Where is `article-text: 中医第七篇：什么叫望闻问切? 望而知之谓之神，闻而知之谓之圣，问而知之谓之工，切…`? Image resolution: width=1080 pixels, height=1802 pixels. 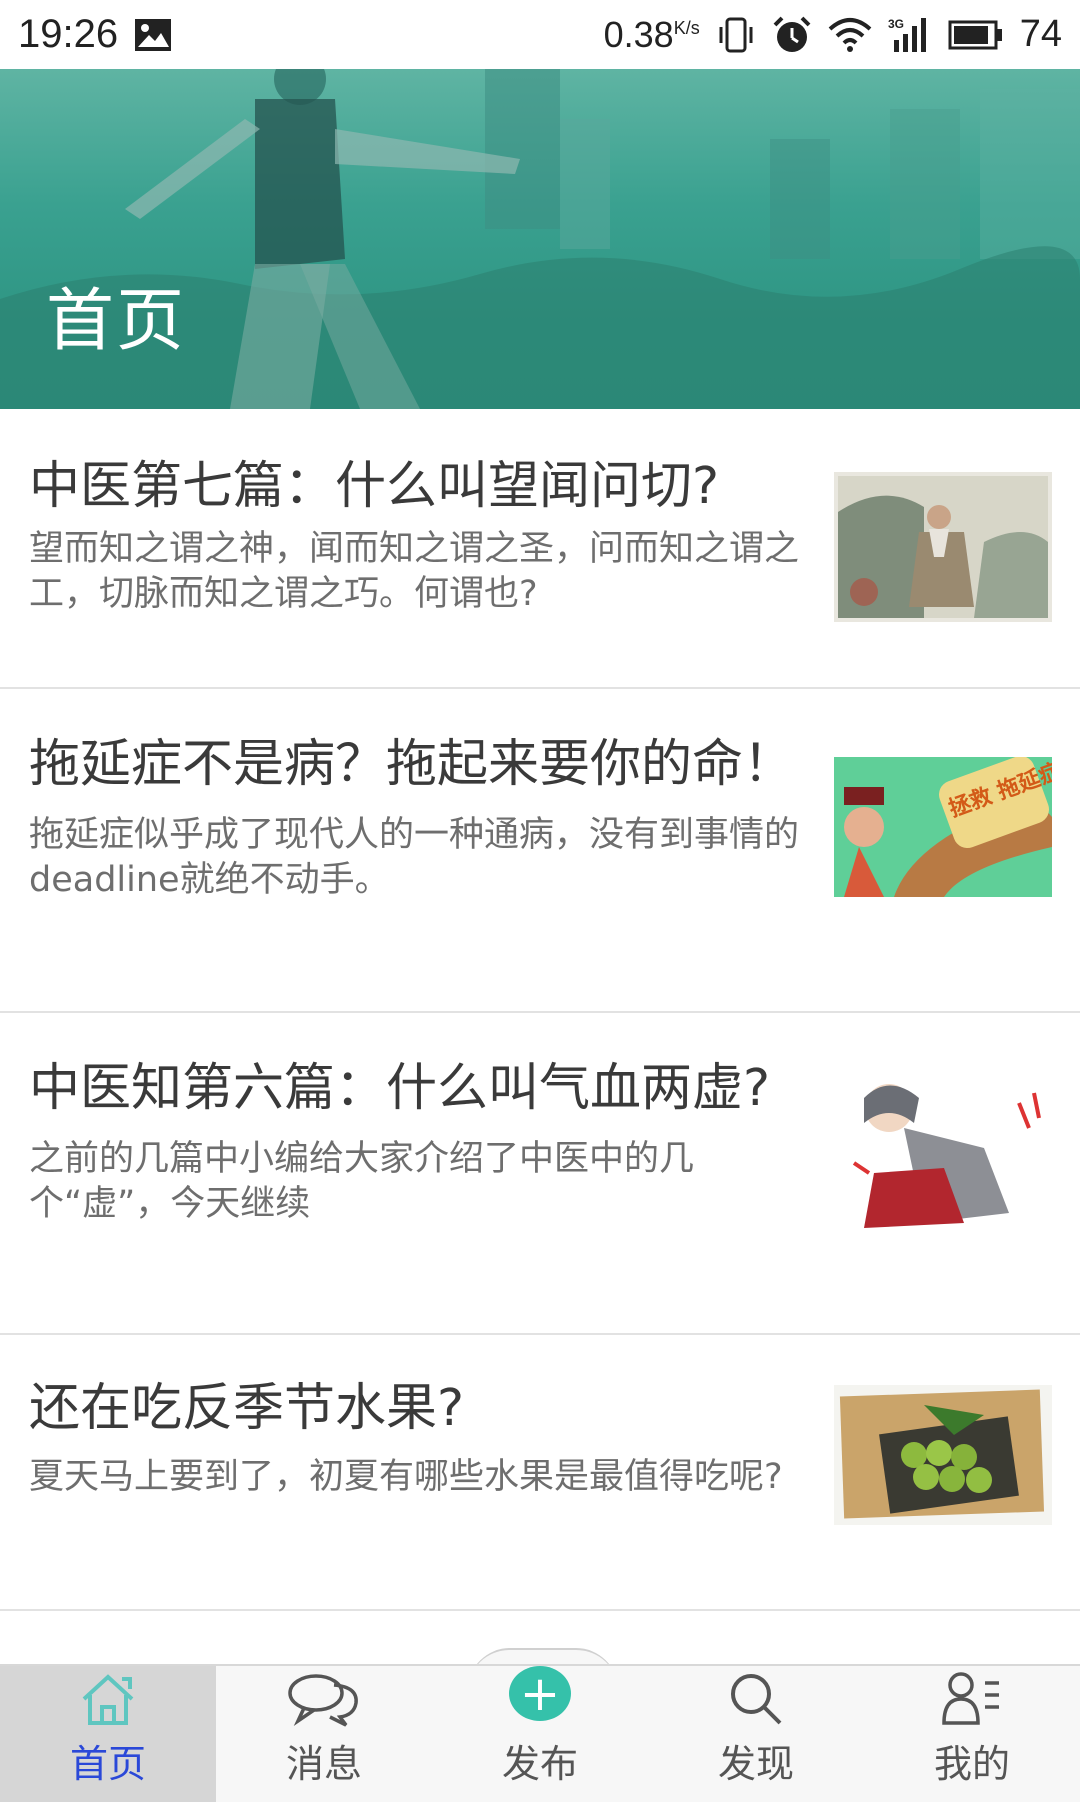
article-text: 中医第七篇：什么叫望闻问切? 望而知之谓之神，闻而知之谓之圣，问而知之谓之工，切… is located at coordinates (424, 537).